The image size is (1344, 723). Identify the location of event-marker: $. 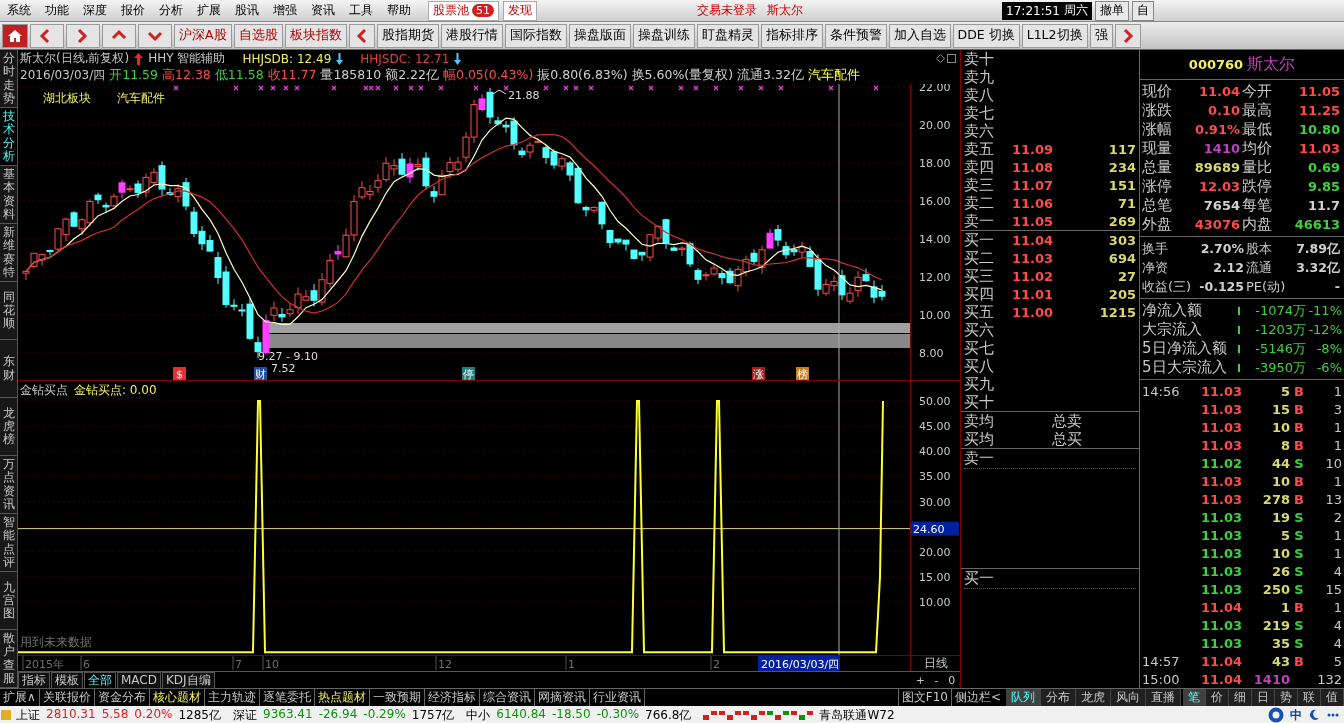
(179, 373).